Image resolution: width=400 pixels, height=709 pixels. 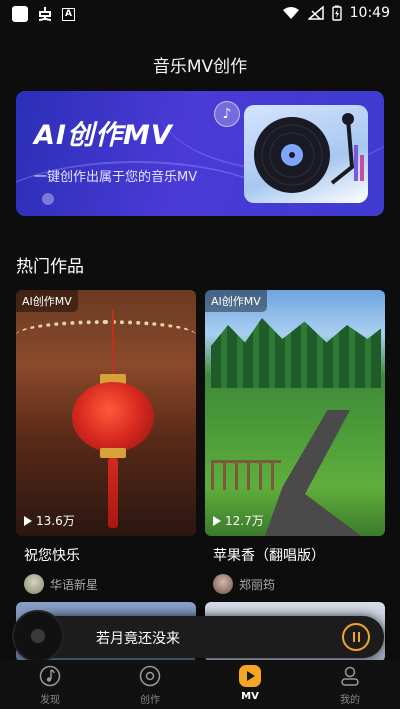 I want to click on turntable-illustration, so click(x=306, y=154).